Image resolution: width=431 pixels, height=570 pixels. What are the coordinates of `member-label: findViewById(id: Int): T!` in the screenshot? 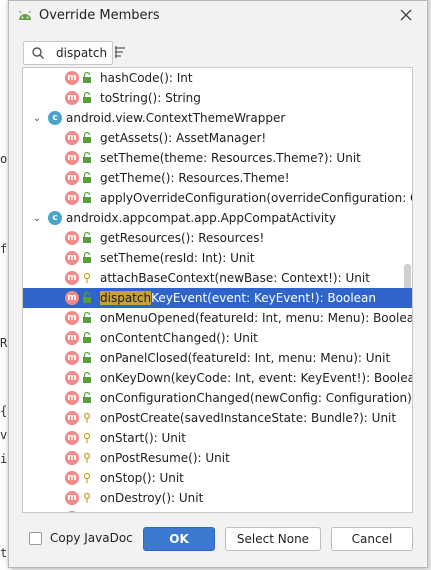 It's located at (171, 511).